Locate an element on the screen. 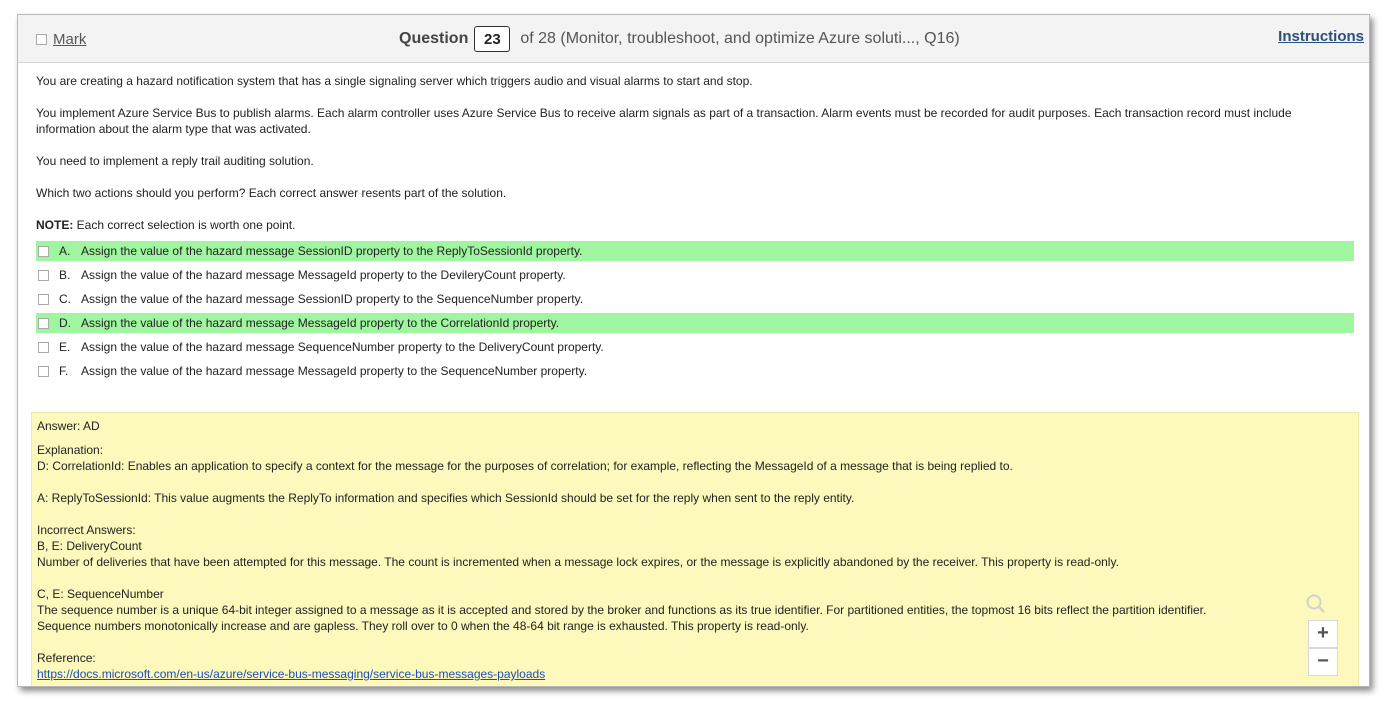 This screenshot has height=701, width=1385. minus-icon: − is located at coordinates (1323, 661).